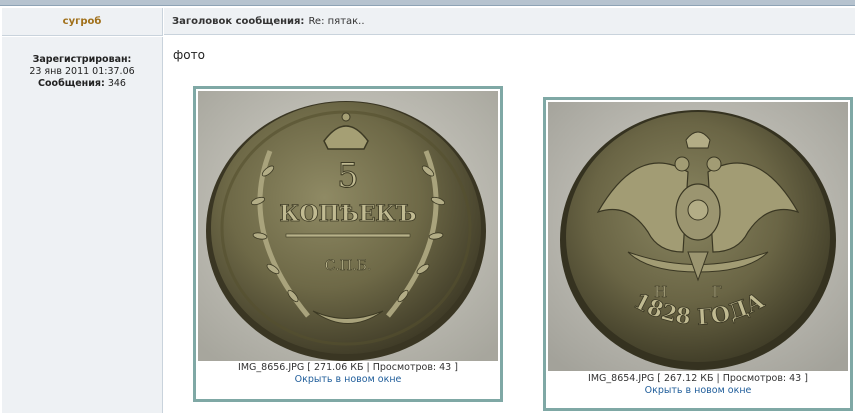  What do you see at coordinates (189, 55) in the screenshot?
I see `post-body-text: фото` at bounding box center [189, 55].